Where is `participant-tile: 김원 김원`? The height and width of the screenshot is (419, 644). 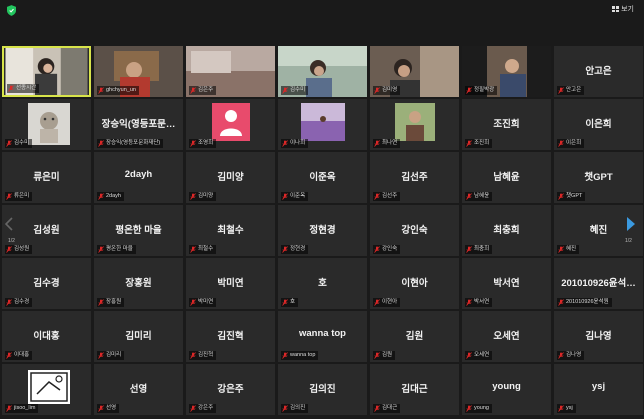
participant-tile: 김원 김원 is located at coordinates (414, 336).